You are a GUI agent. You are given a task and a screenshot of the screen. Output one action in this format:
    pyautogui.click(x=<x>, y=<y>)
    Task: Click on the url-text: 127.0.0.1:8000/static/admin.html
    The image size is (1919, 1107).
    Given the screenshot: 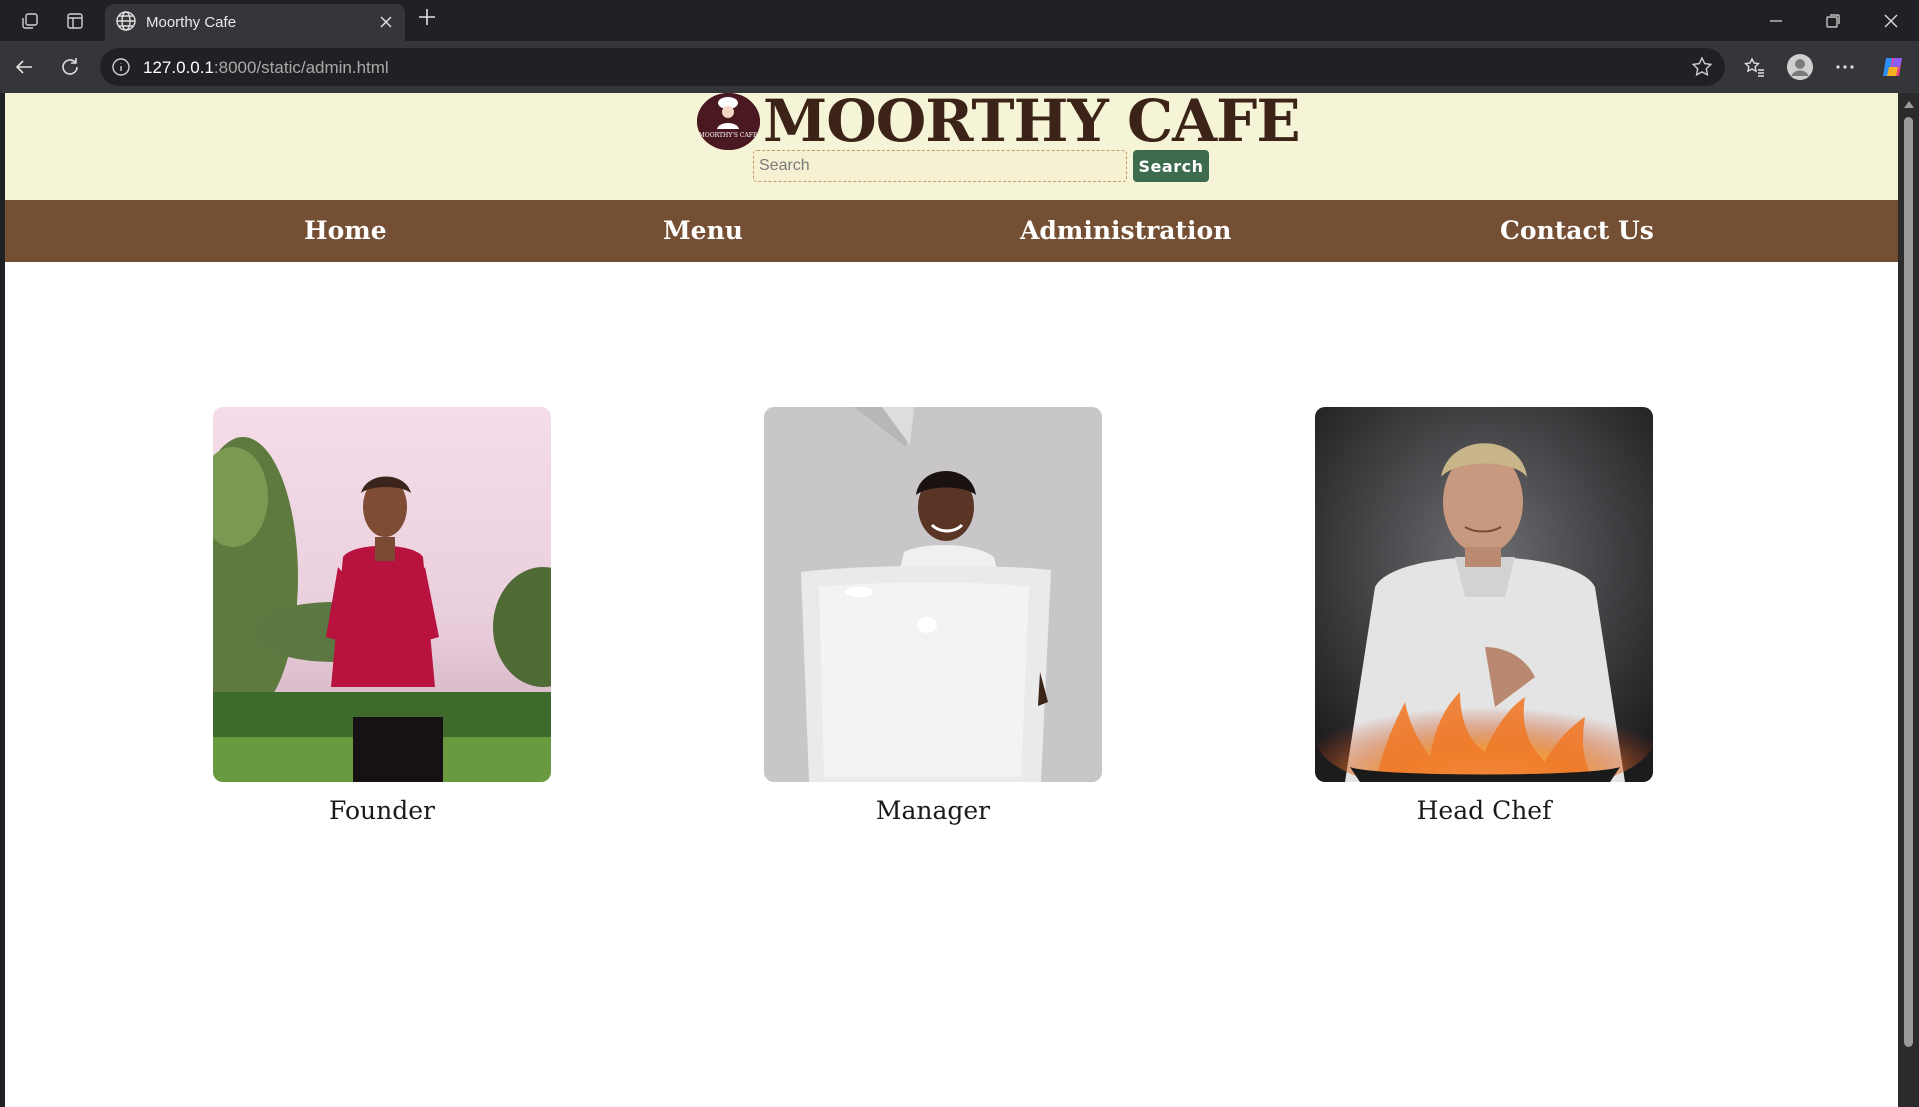 What is the action you would take?
    pyautogui.click(x=266, y=68)
    